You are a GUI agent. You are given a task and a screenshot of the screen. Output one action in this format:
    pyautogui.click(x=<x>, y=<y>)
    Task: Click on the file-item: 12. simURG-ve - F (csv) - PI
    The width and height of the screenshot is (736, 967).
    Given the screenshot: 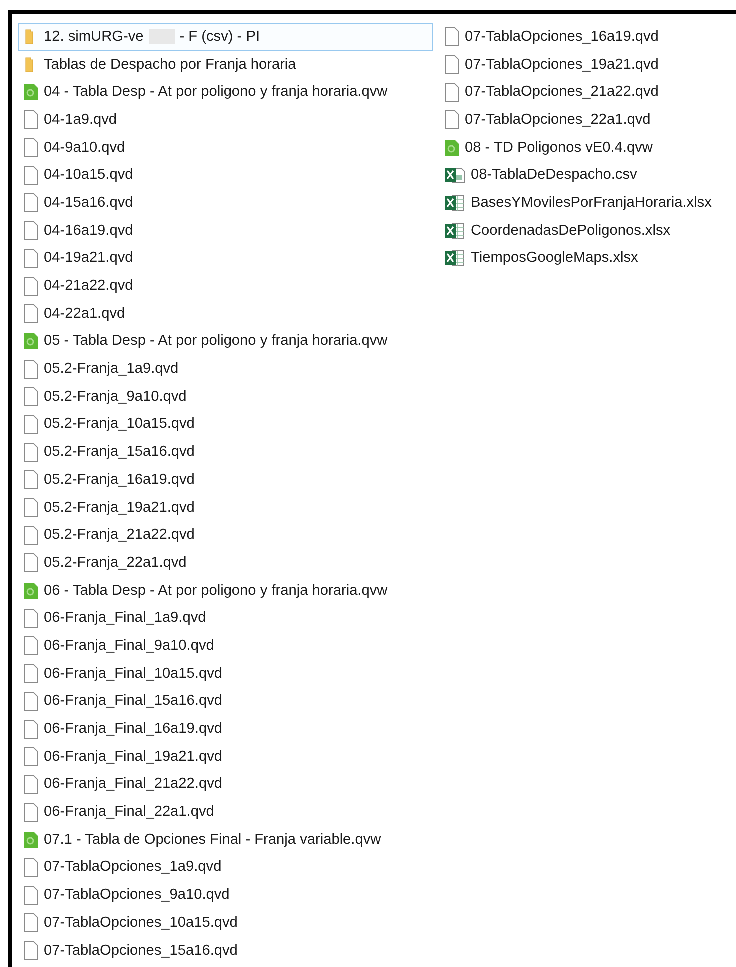 What is the action you would take?
    pyautogui.click(x=225, y=37)
    